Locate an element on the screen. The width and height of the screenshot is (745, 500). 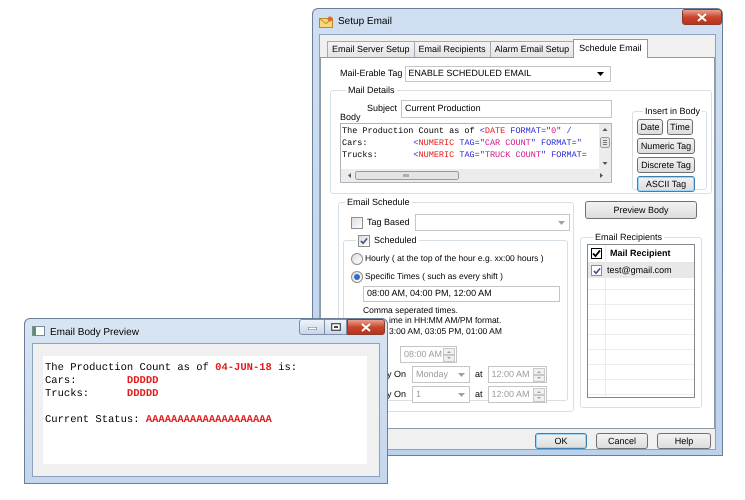
body-text-area: The Production Count as of <DATE FORMAT="0" / Cars: <NUMERIC TAG="CAR COUNT" FORMAT=" Trucks: <NUMERIC TAG="TRUCK COUNT" FORMAT= is located at coordinates (476, 153).